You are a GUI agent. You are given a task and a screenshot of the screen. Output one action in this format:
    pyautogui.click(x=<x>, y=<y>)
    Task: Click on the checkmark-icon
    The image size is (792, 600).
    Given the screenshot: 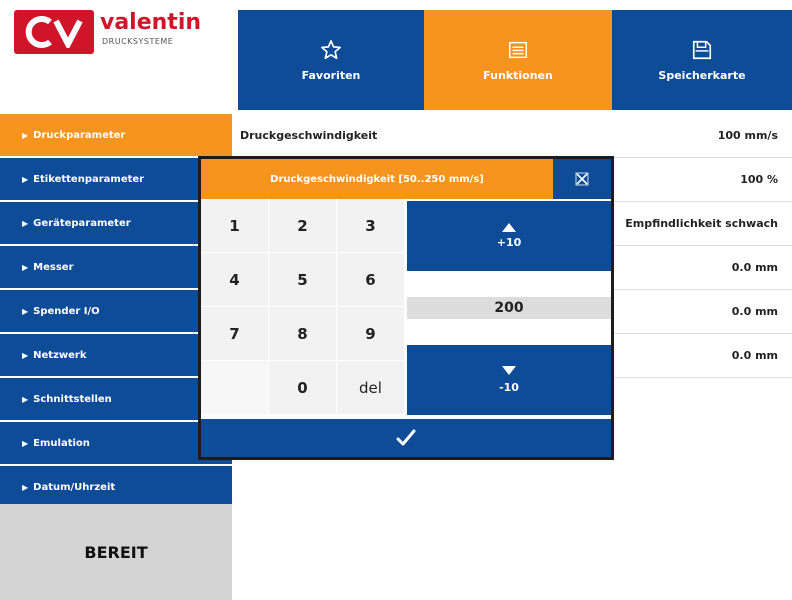 What is the action you would take?
    pyautogui.click(x=406, y=437)
    